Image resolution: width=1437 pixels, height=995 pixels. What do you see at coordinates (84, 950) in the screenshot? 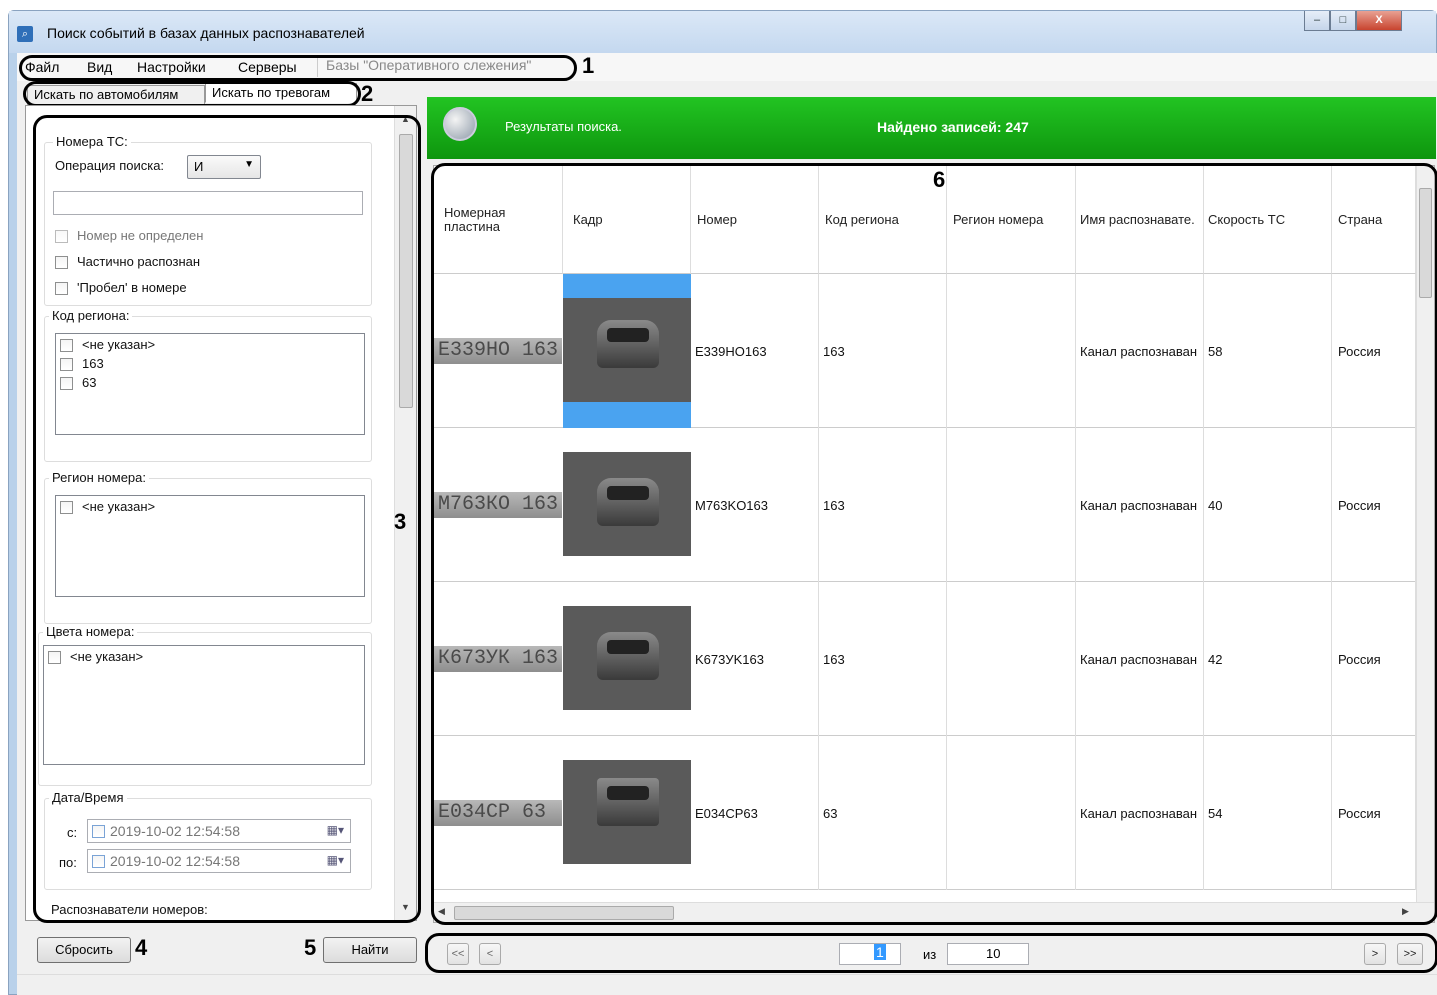
I see `reset-button: Сбросить` at bounding box center [84, 950].